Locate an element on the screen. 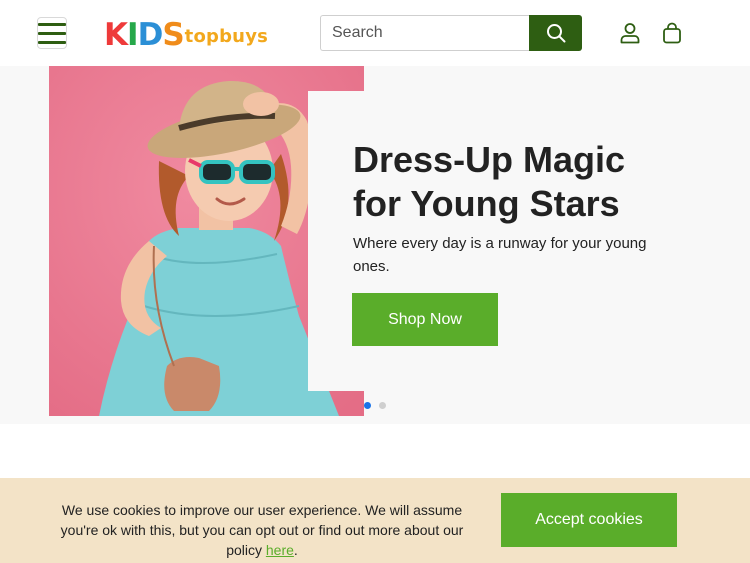 The height and width of the screenshot is (563, 750). logo-kids: KIDS is located at coordinates (144, 35).